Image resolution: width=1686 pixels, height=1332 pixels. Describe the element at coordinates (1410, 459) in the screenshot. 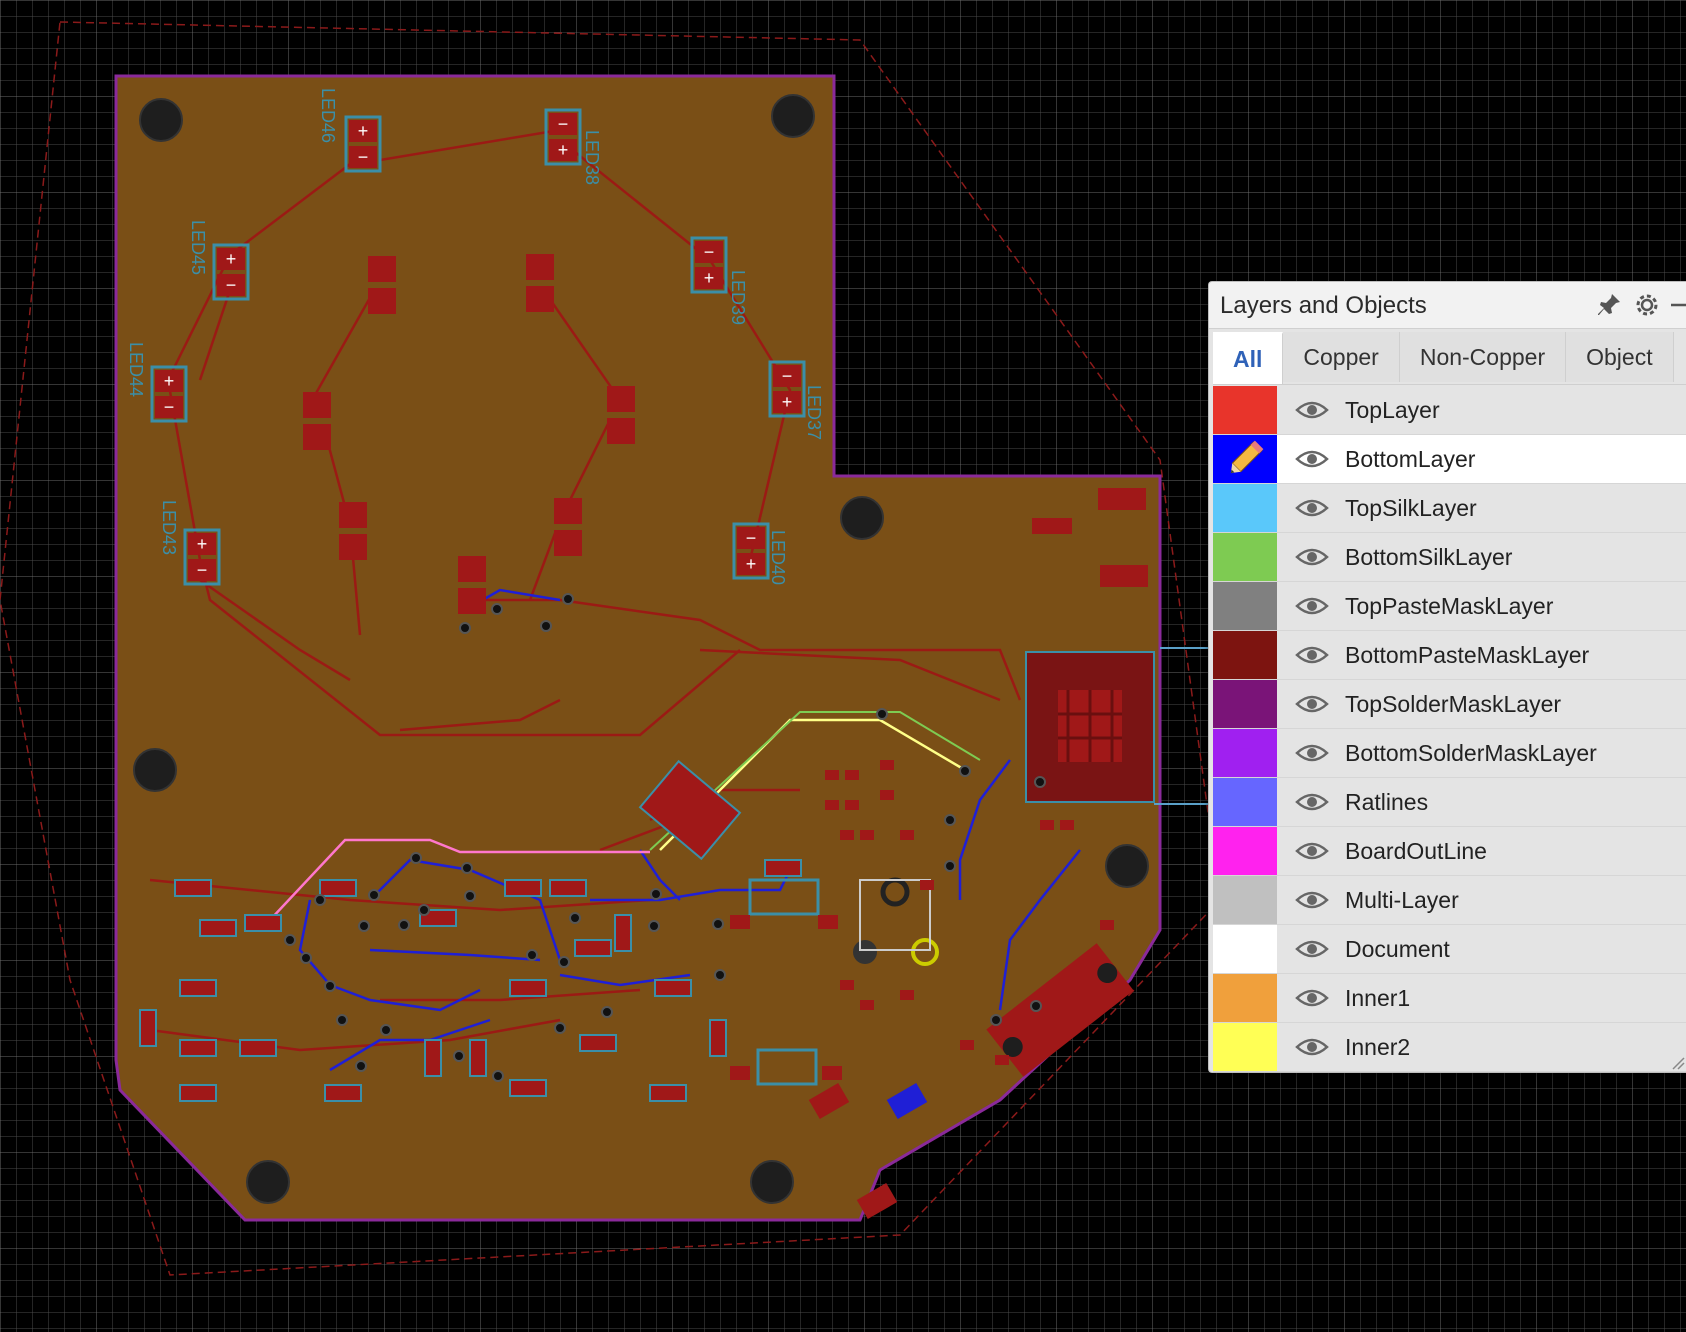

I see `layer-name: BottomLayer` at that location.